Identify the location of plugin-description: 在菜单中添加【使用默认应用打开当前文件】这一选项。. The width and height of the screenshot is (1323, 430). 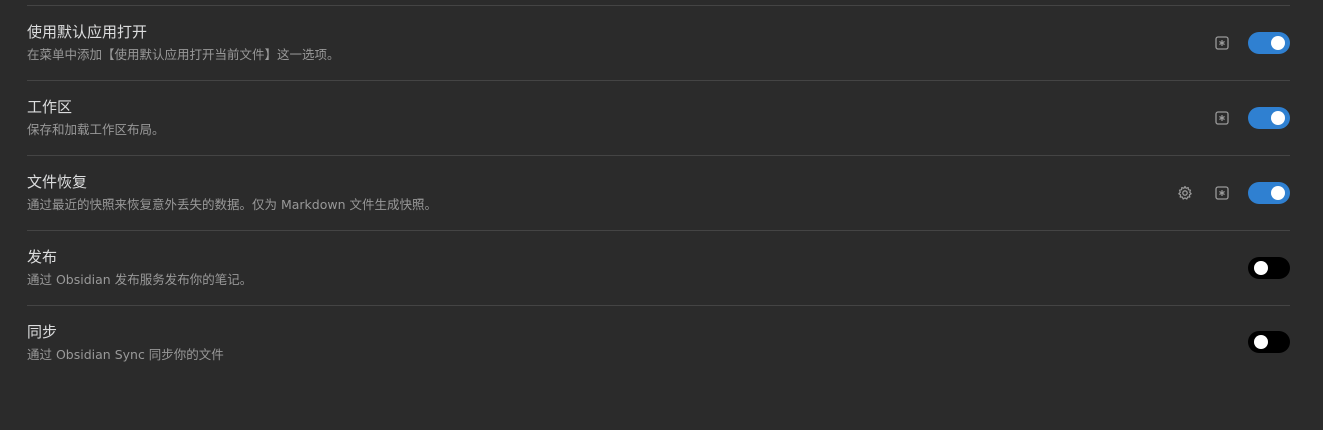
(183, 54).